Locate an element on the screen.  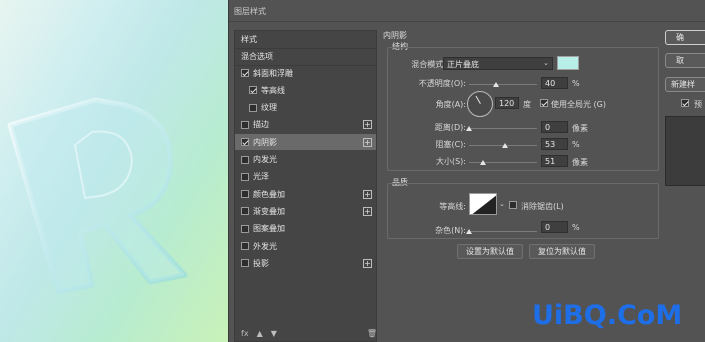
style-item: 投影 + is located at coordinates (305, 263).